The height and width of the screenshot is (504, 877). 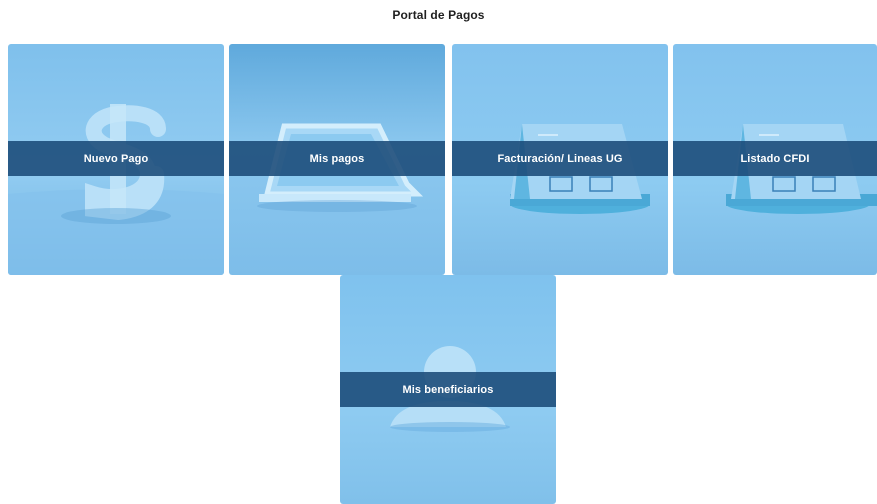 I want to click on tile-label: Mis beneficiarios, so click(x=448, y=389).